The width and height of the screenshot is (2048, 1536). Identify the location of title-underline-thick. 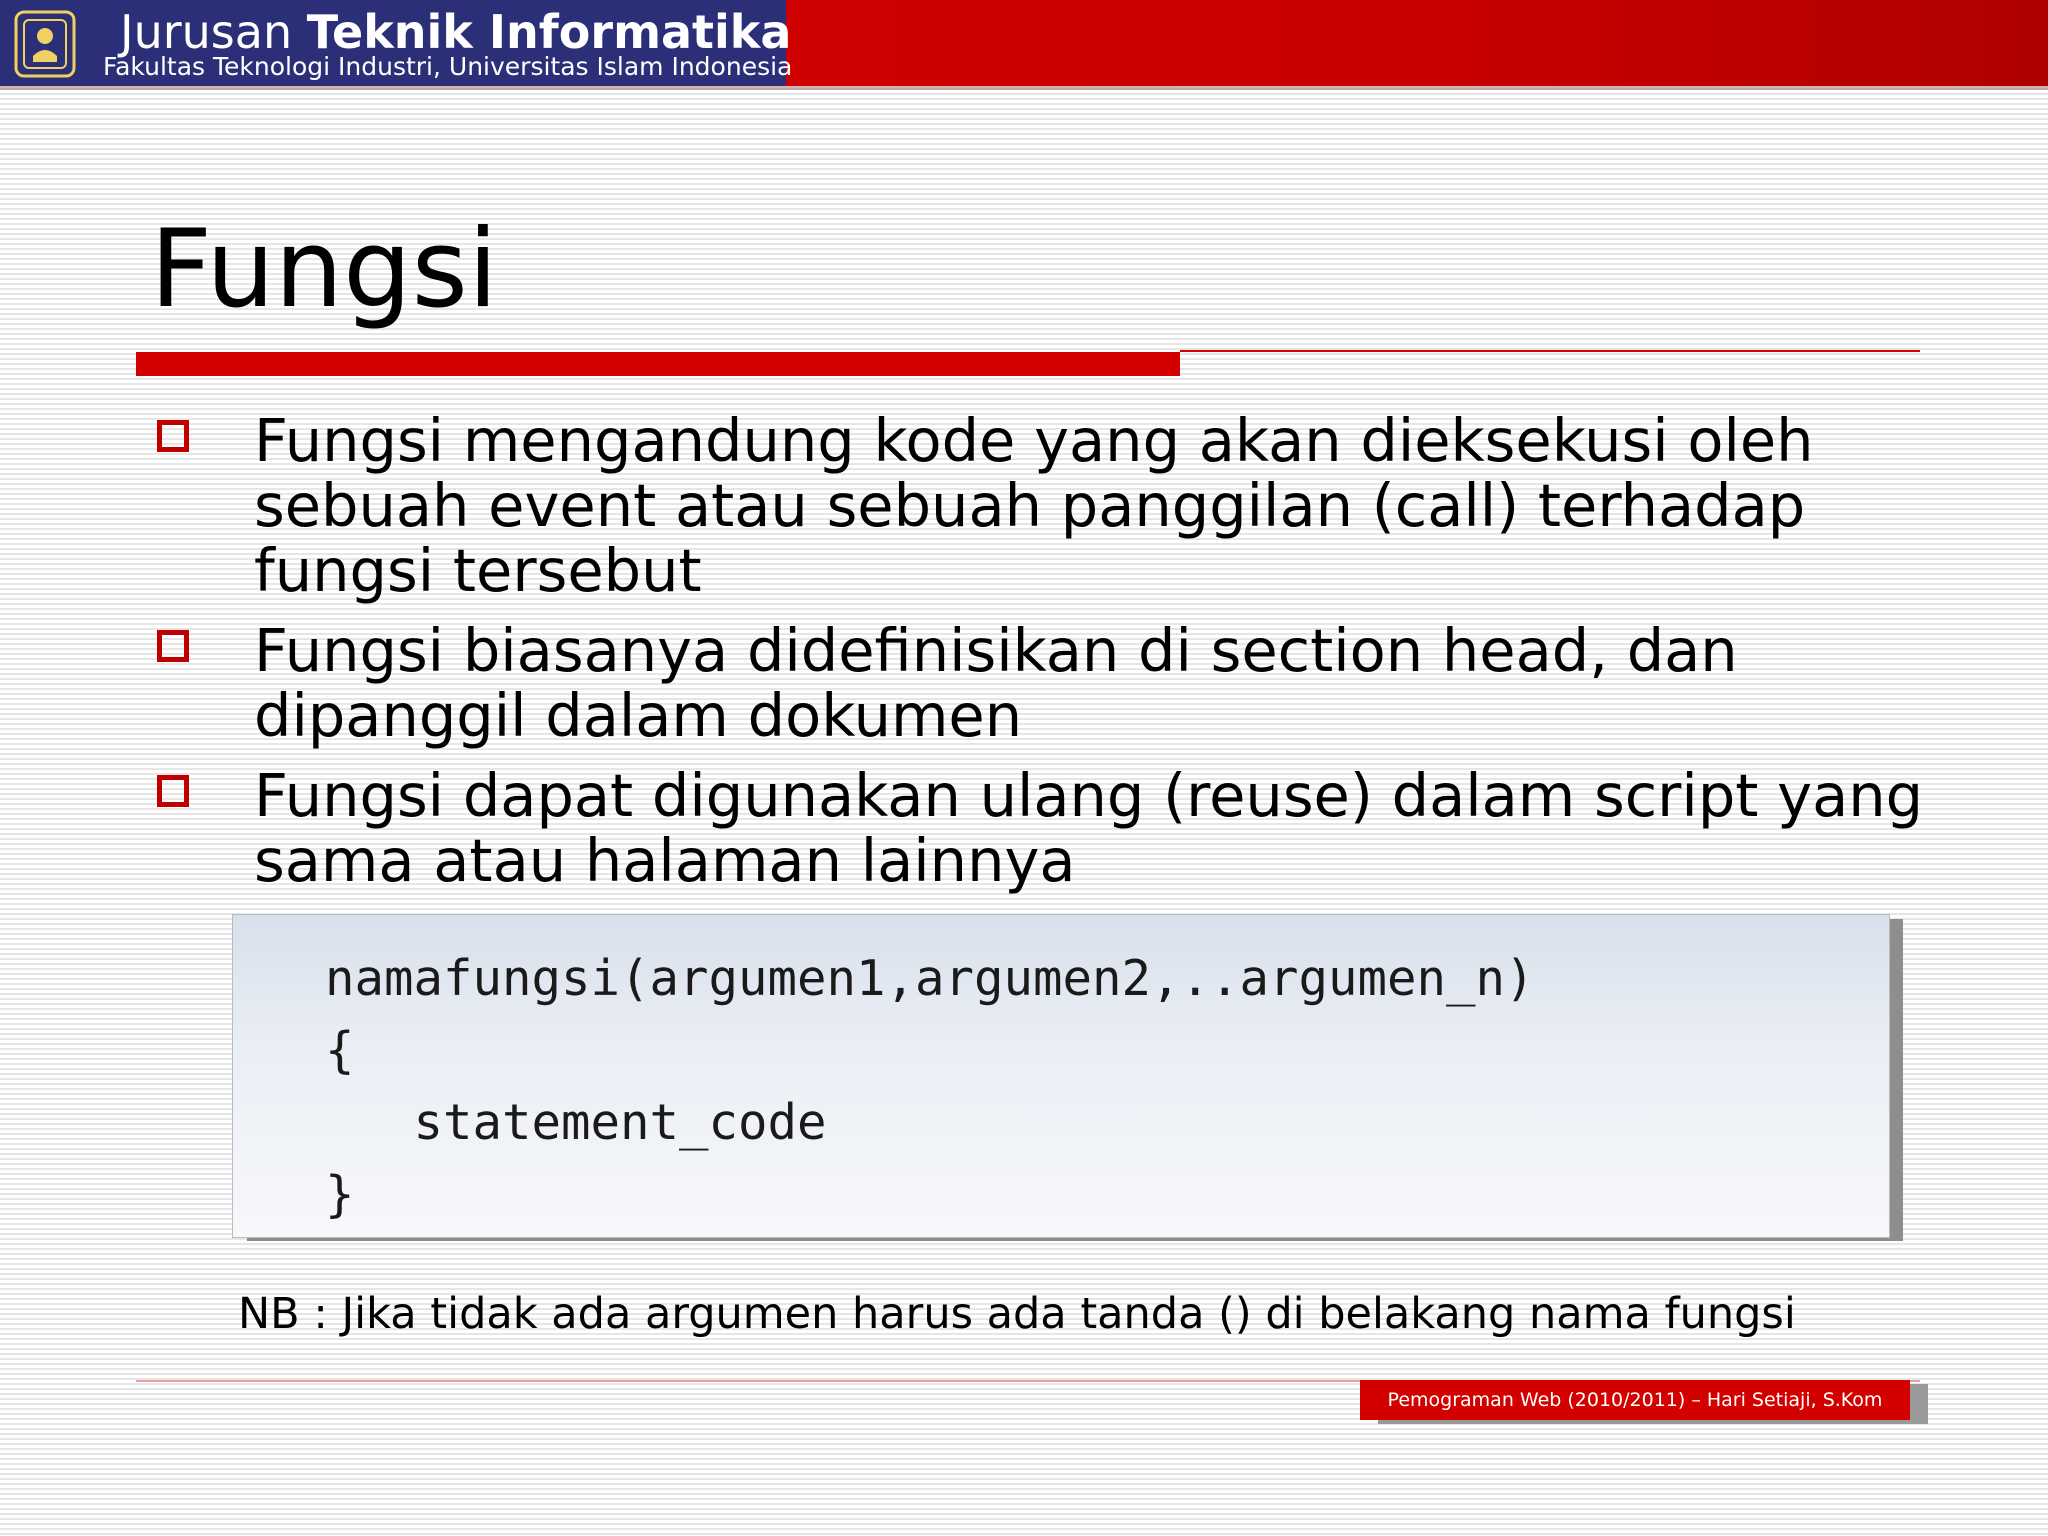
(658, 364).